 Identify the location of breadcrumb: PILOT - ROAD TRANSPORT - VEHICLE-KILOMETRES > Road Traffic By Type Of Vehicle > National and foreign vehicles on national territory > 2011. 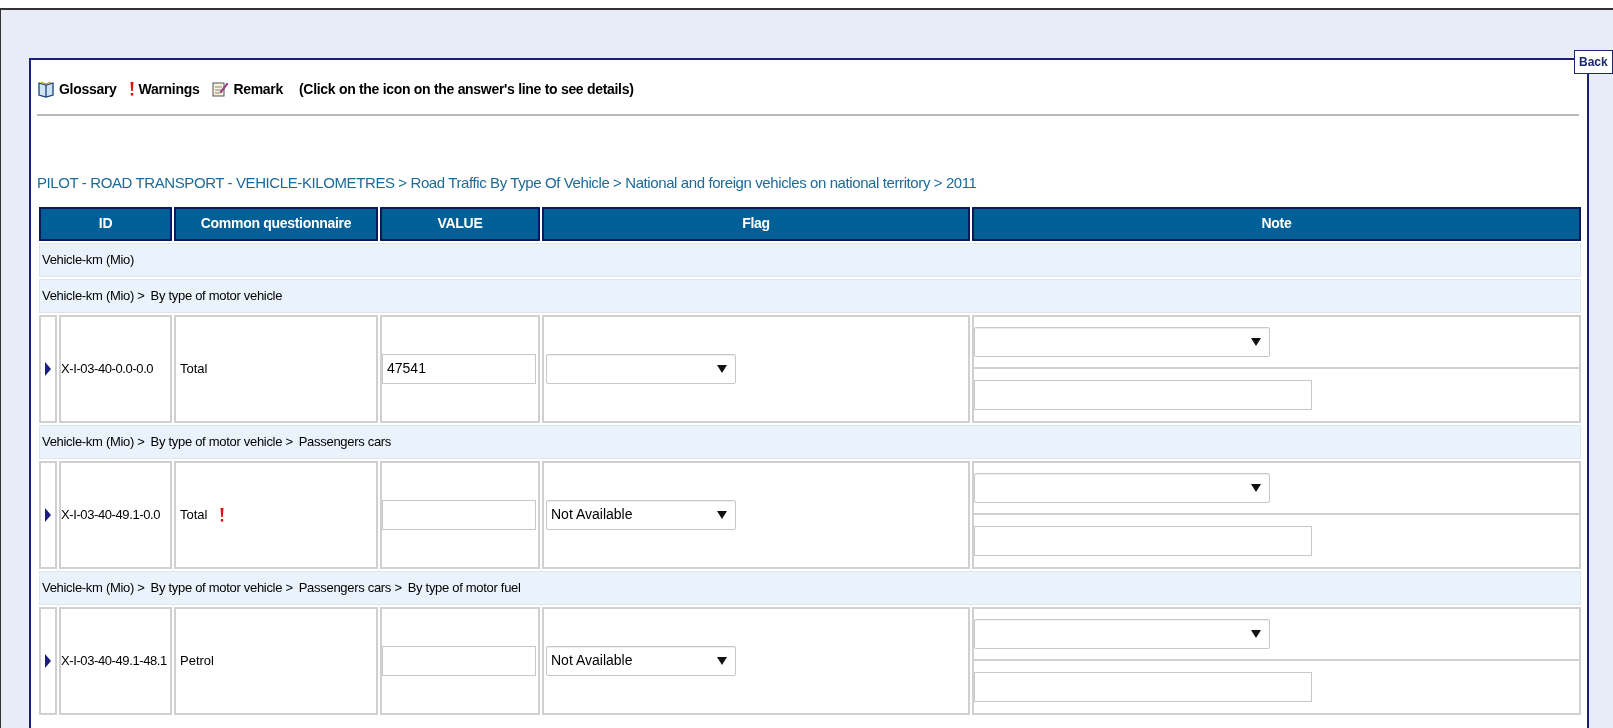
(507, 183).